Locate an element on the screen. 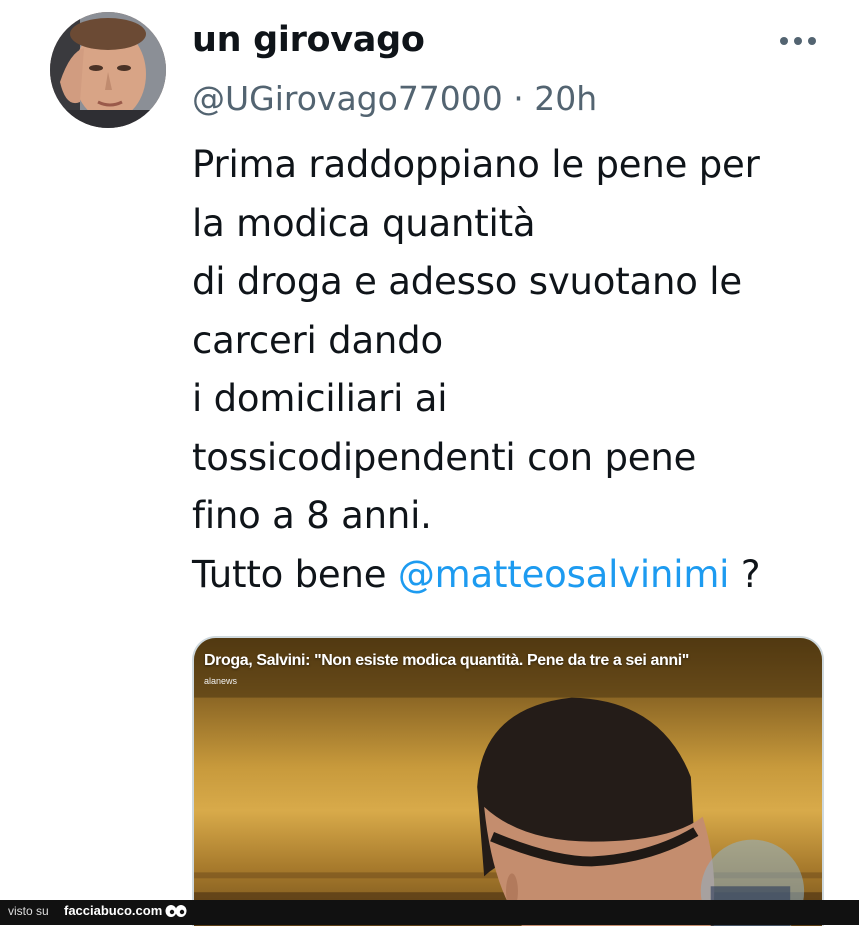 The width and height of the screenshot is (859, 926). tweet-text-last-line: Tutto bene @matteosalvinimi ? is located at coordinates (512, 575).